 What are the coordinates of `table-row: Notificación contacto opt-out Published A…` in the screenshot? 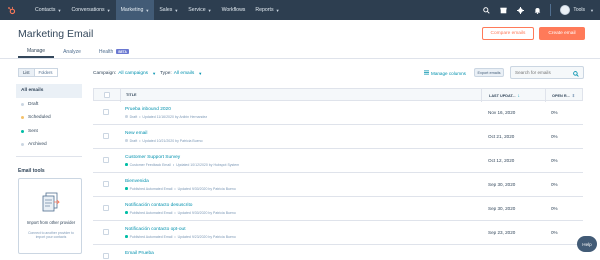 It's located at (338, 233).